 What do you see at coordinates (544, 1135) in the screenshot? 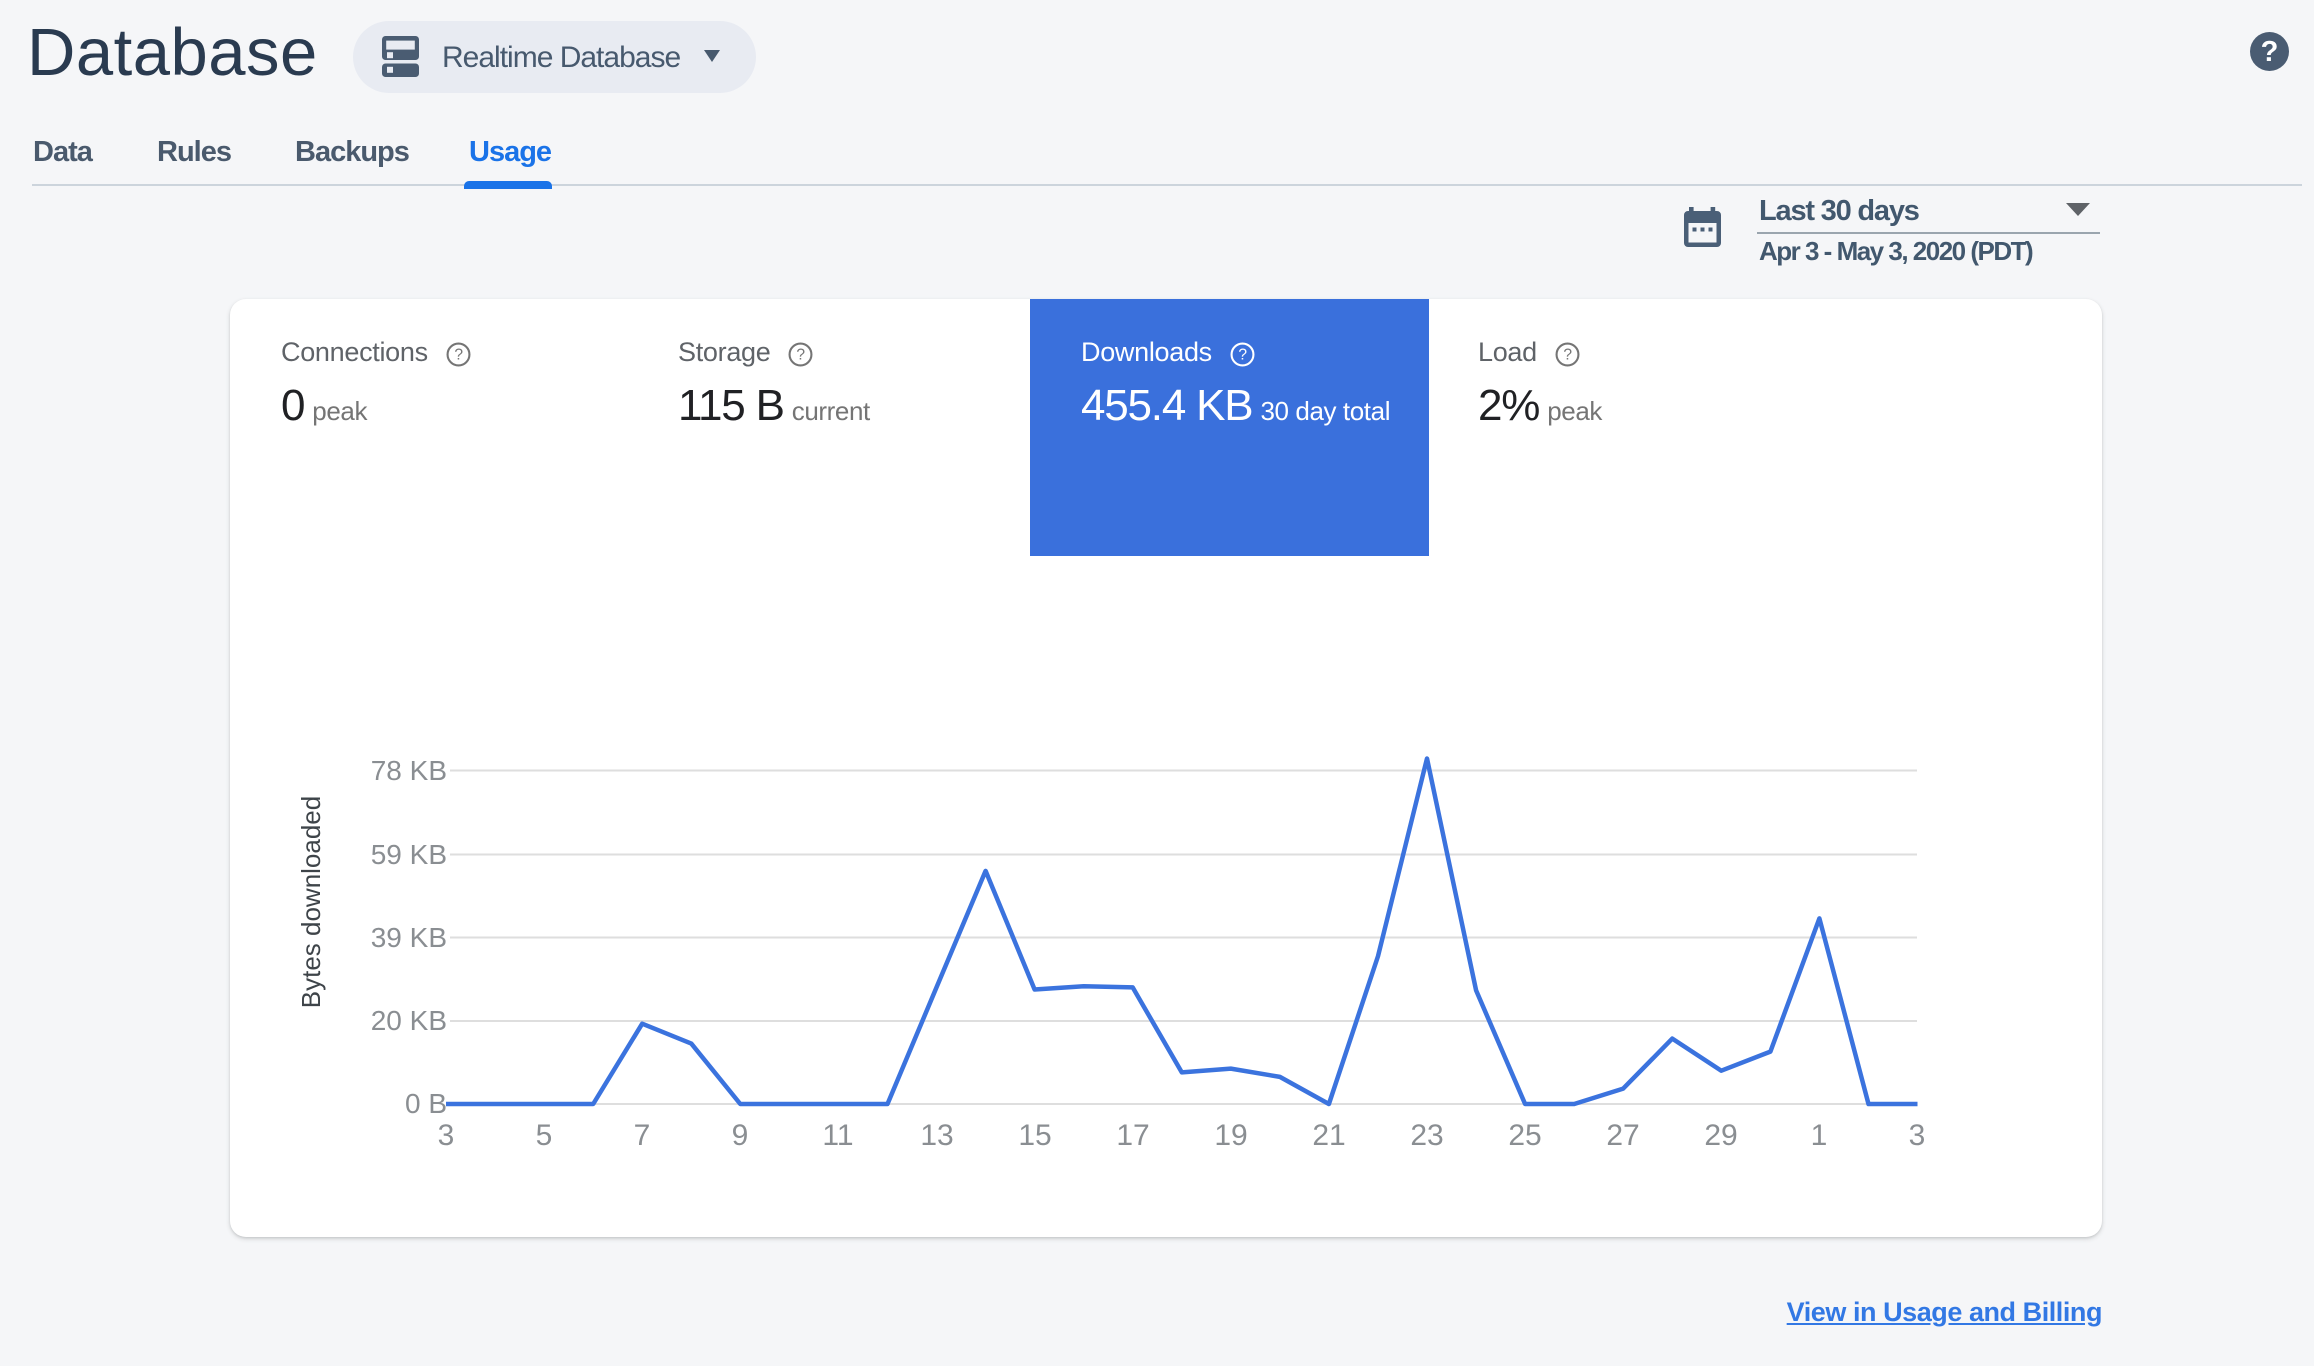
I see `svg-text: 5` at bounding box center [544, 1135].